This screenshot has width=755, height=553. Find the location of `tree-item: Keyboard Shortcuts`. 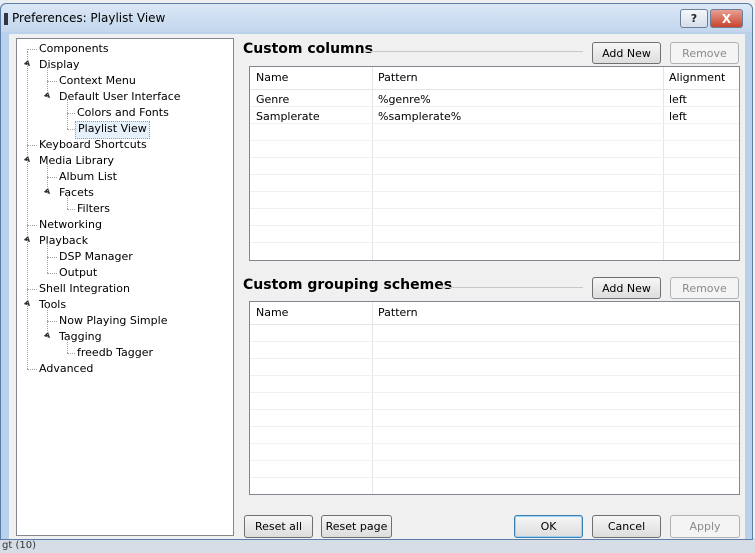

tree-item: Keyboard Shortcuts is located at coordinates (124, 145).